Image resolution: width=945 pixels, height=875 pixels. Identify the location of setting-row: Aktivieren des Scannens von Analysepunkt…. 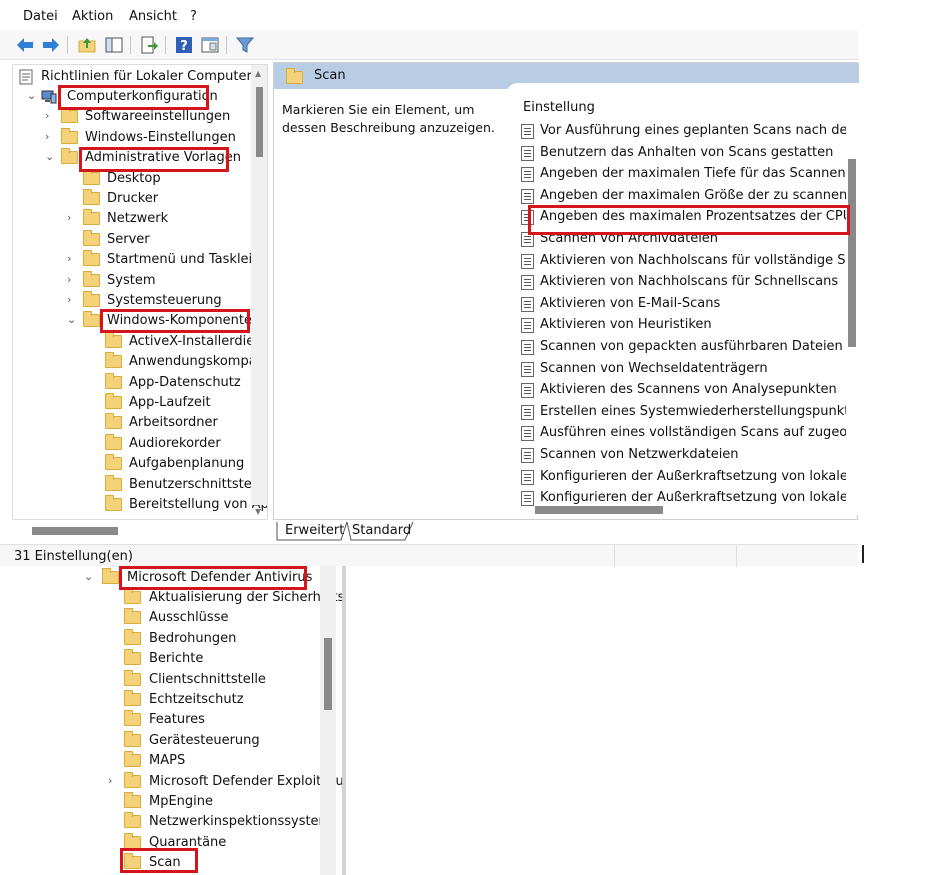
(686, 390).